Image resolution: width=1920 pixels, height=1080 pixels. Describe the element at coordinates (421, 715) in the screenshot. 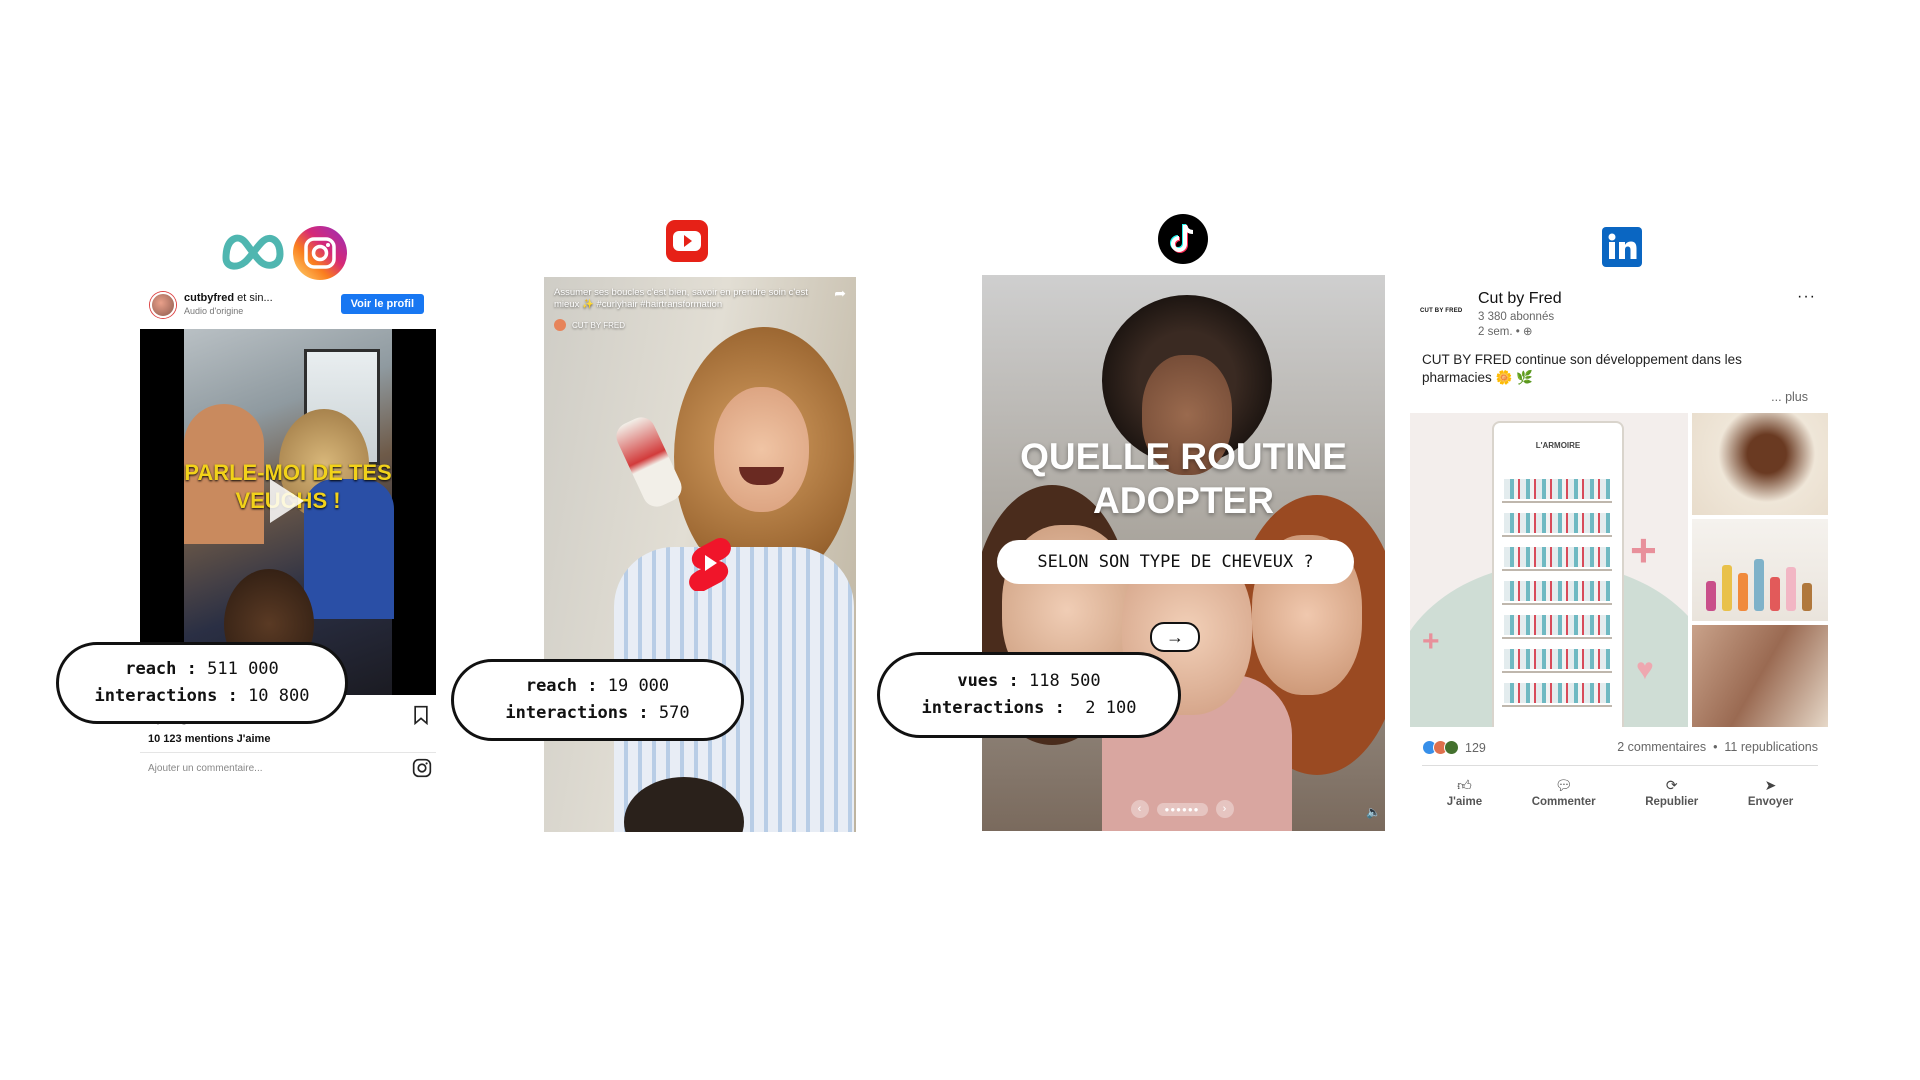

I see `bookmark-icon` at that location.